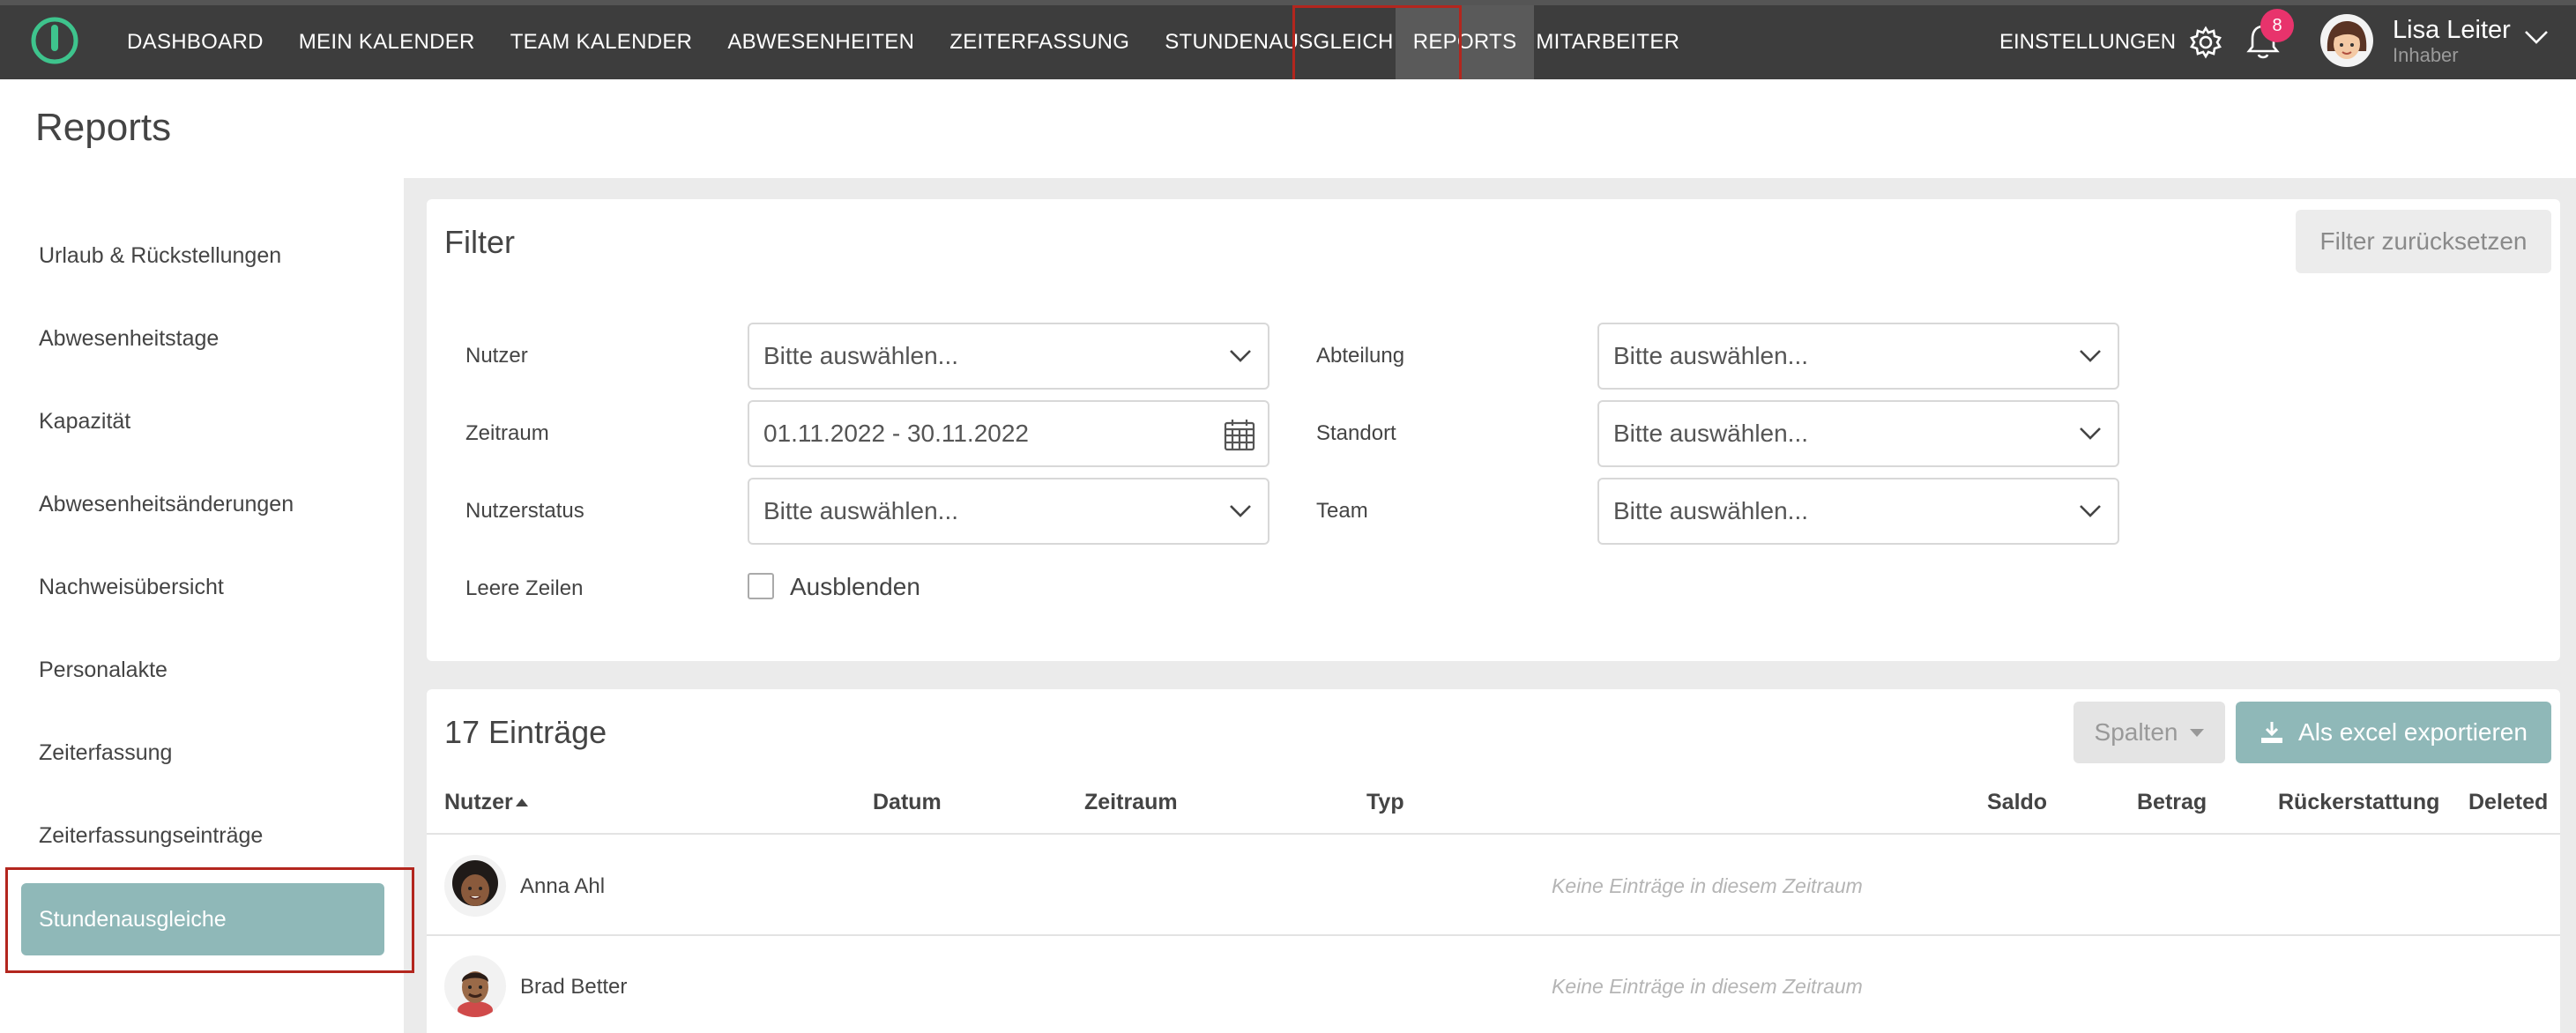  I want to click on columns-button-label: Spalten, so click(2136, 732).